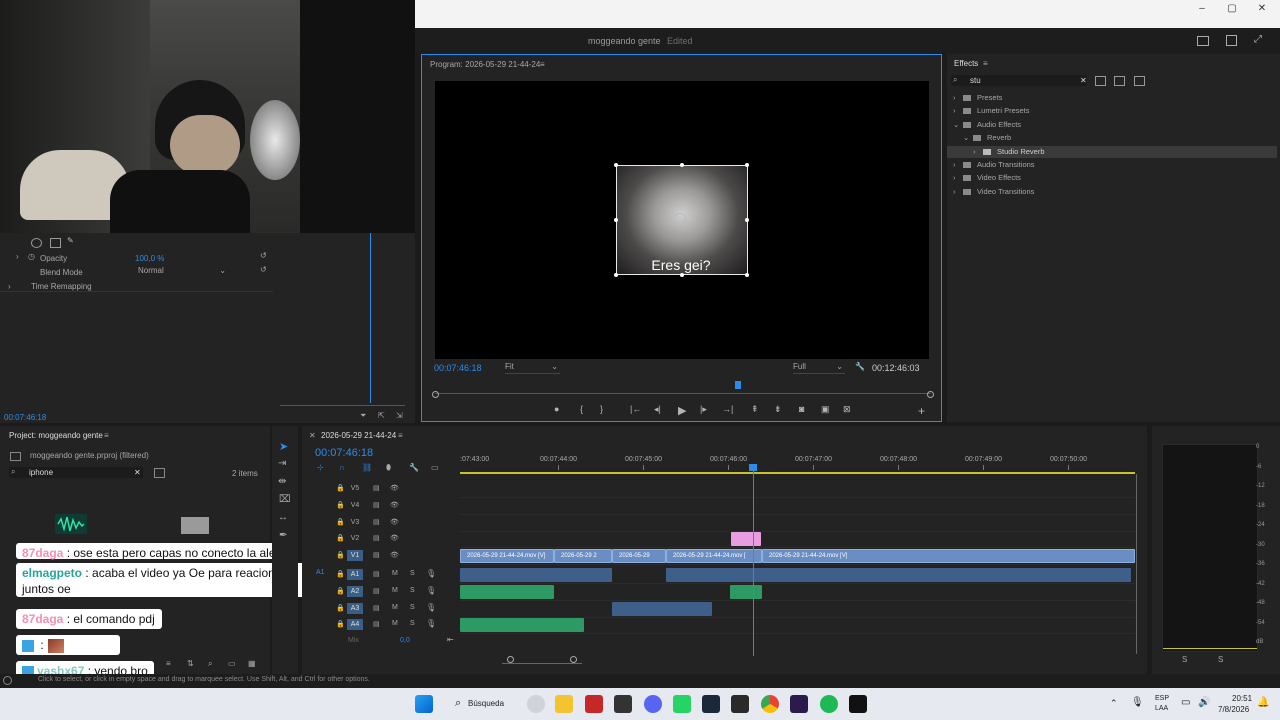 The width and height of the screenshot is (1280, 720). Describe the element at coordinates (400, 435) in the screenshot. I see `sequence-menu-icon: ≡` at that location.